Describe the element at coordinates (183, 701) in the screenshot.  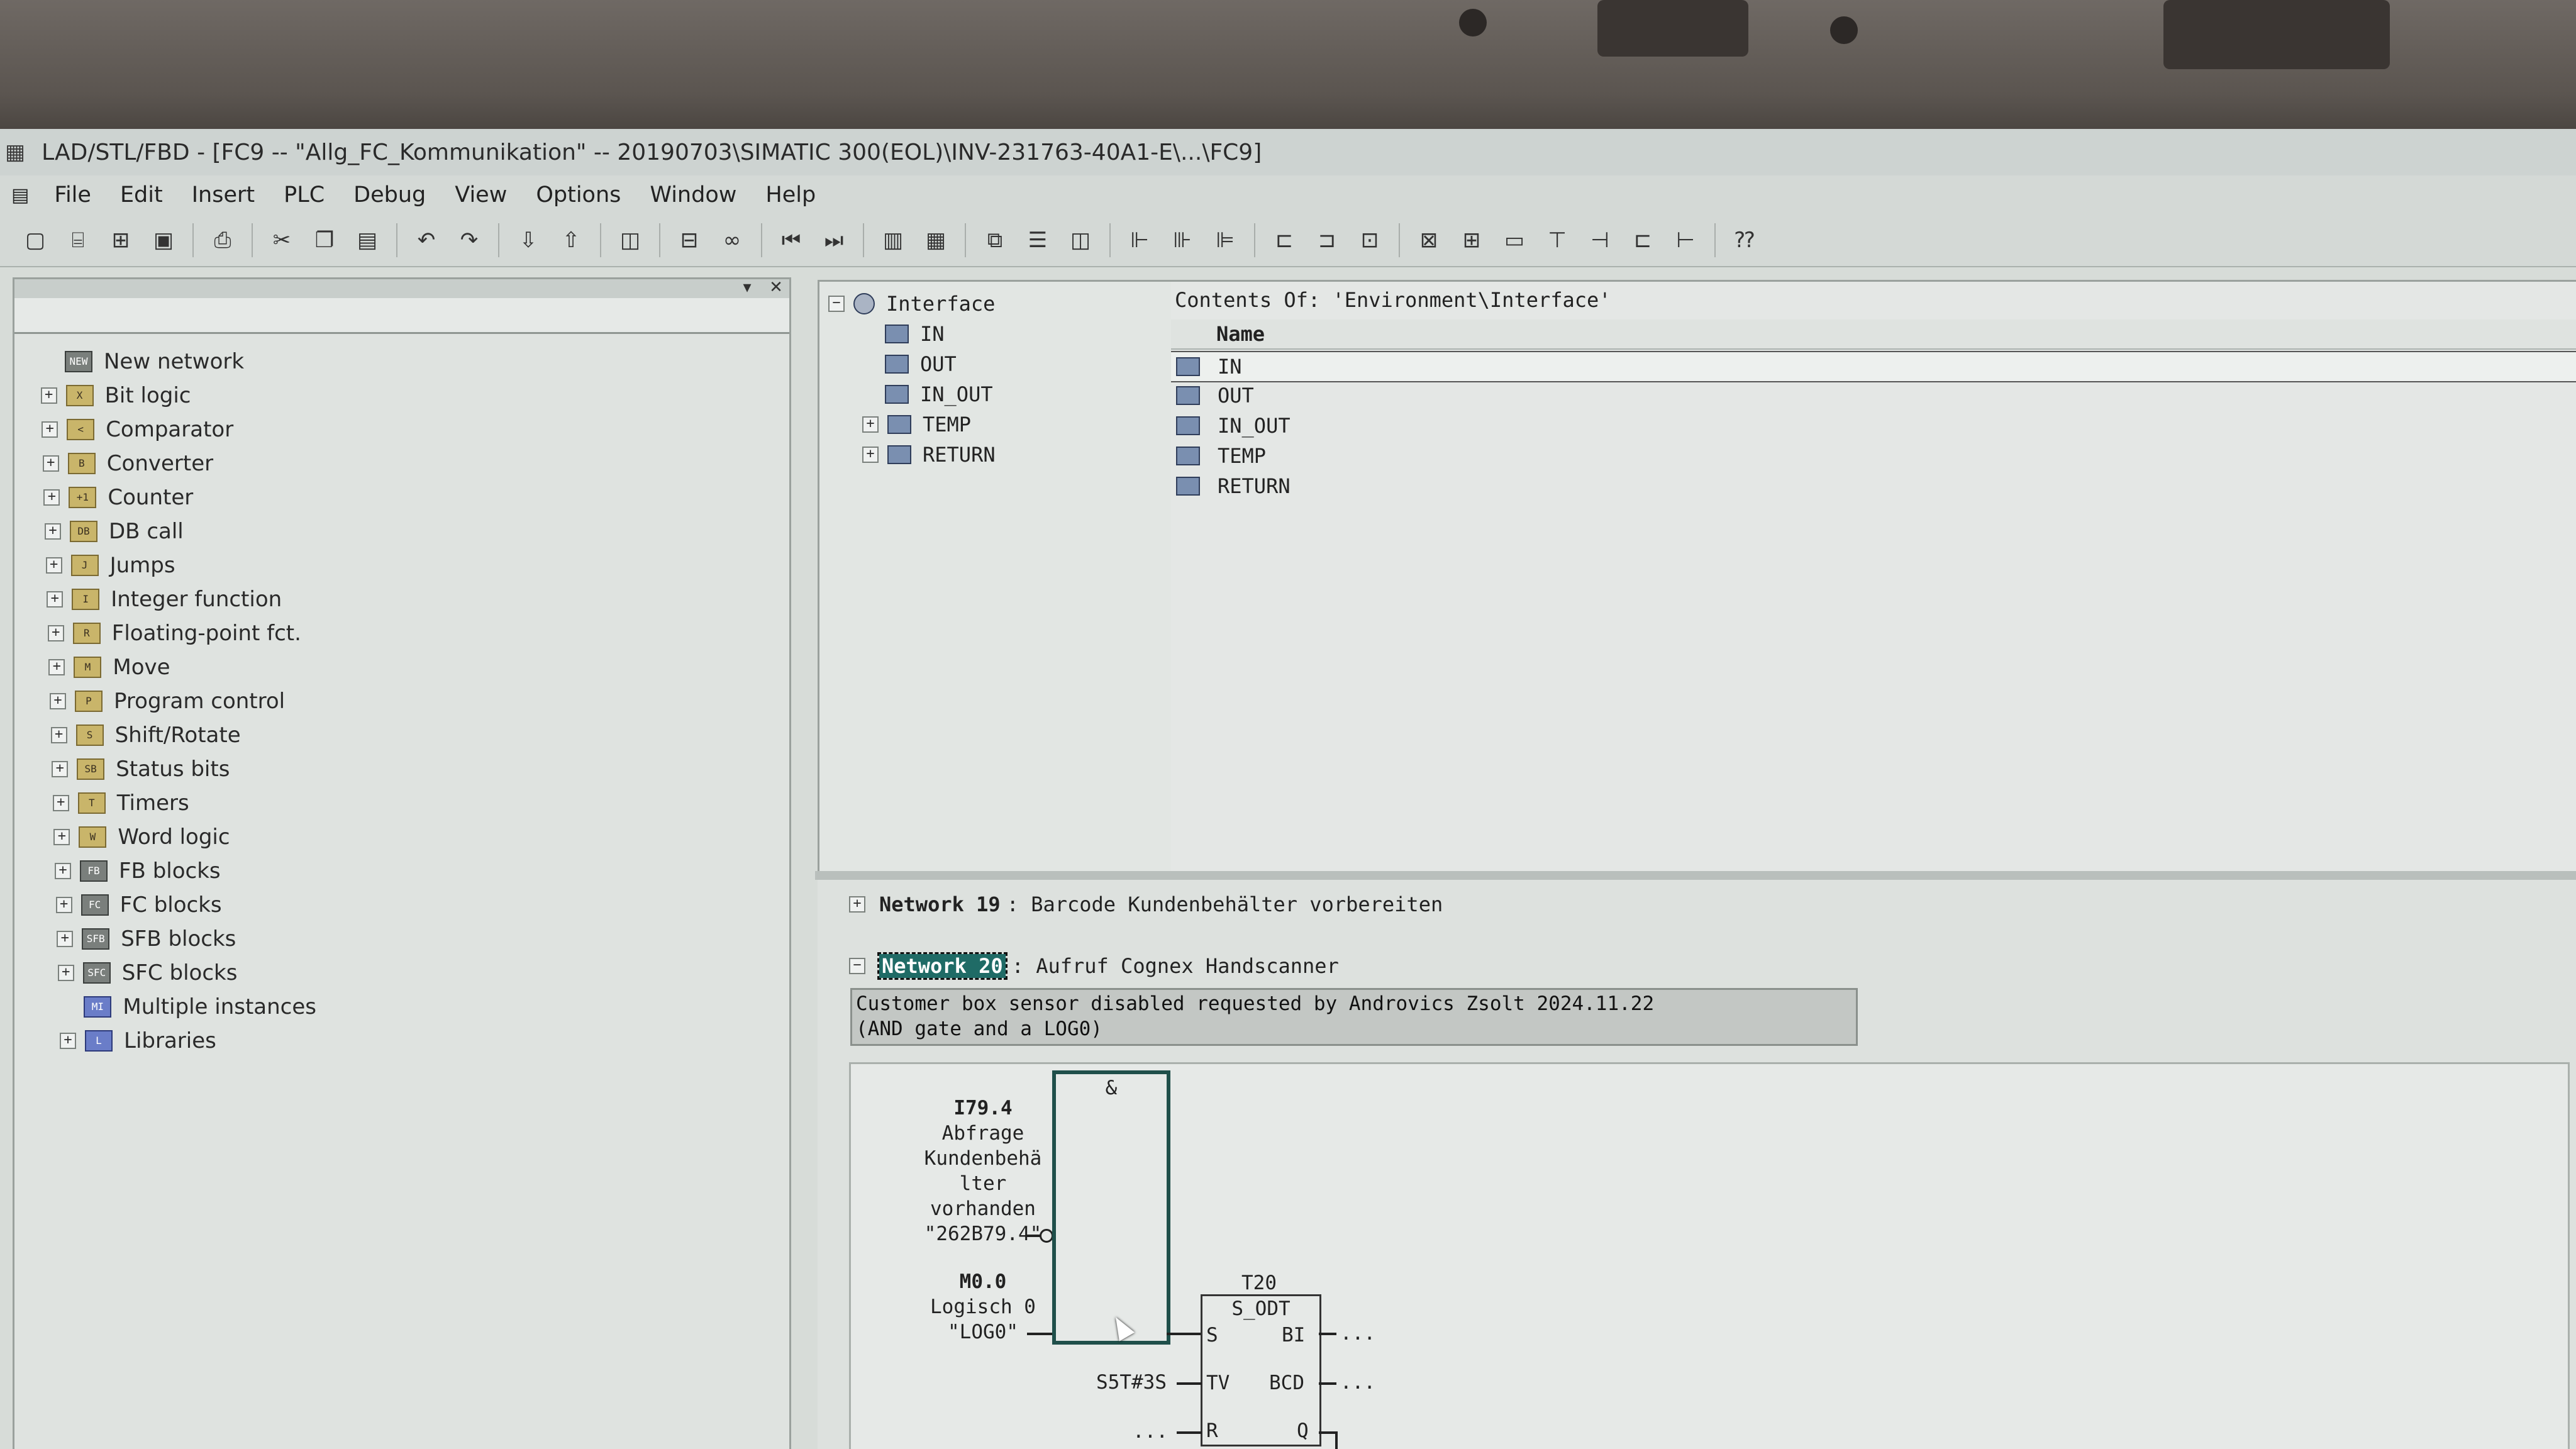
I see `catalog-item: + P Program control` at that location.